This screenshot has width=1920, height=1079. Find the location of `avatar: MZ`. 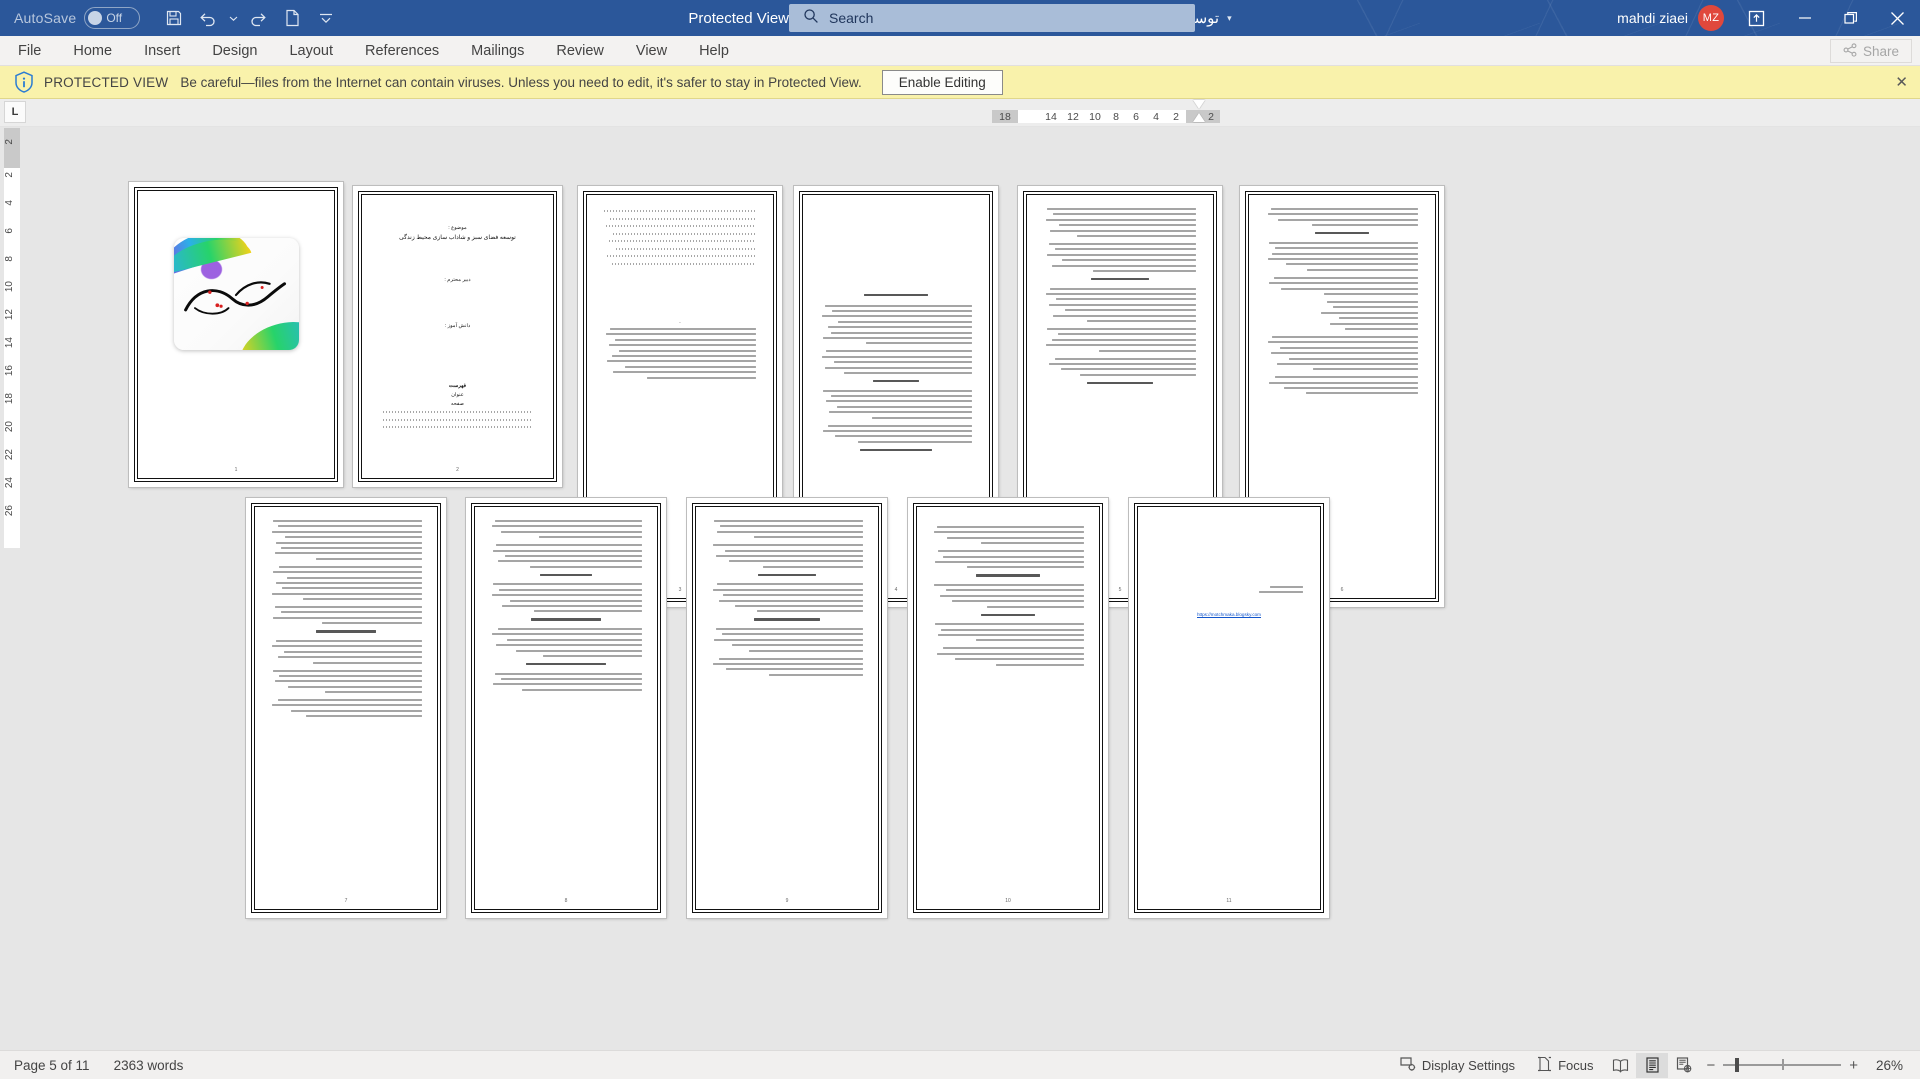

avatar: MZ is located at coordinates (1711, 18).